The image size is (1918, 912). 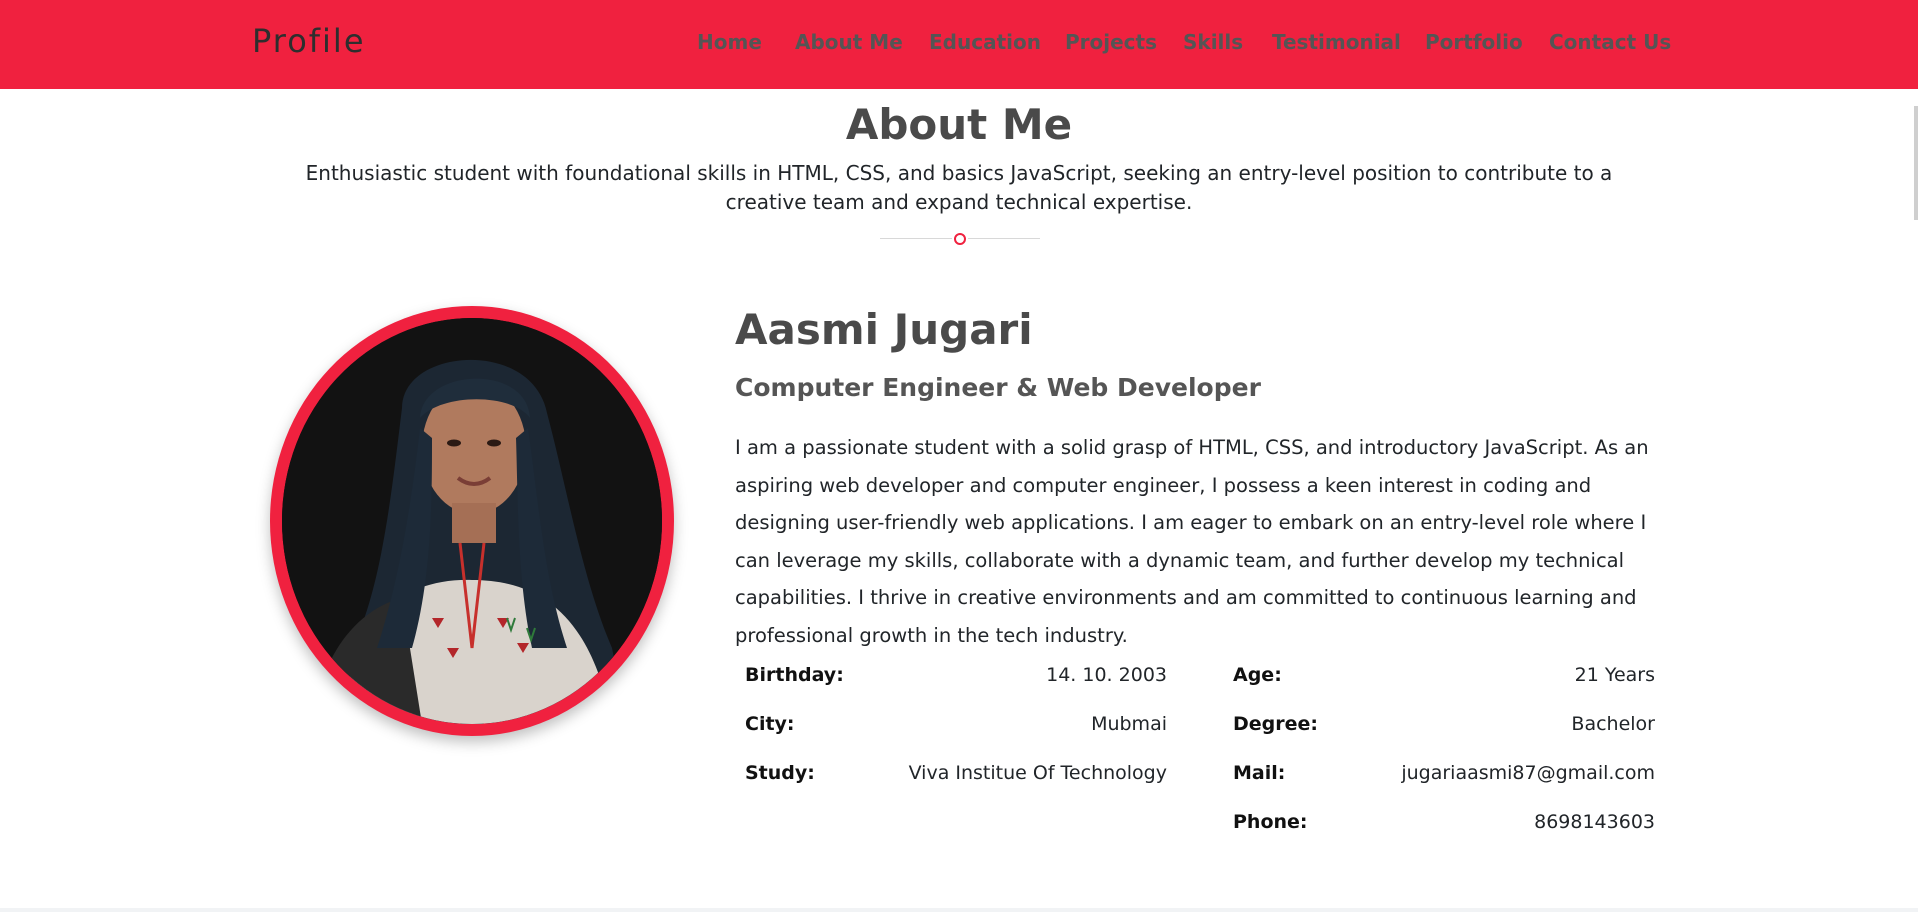 I want to click on person-portrait-icon, so click(x=472, y=521).